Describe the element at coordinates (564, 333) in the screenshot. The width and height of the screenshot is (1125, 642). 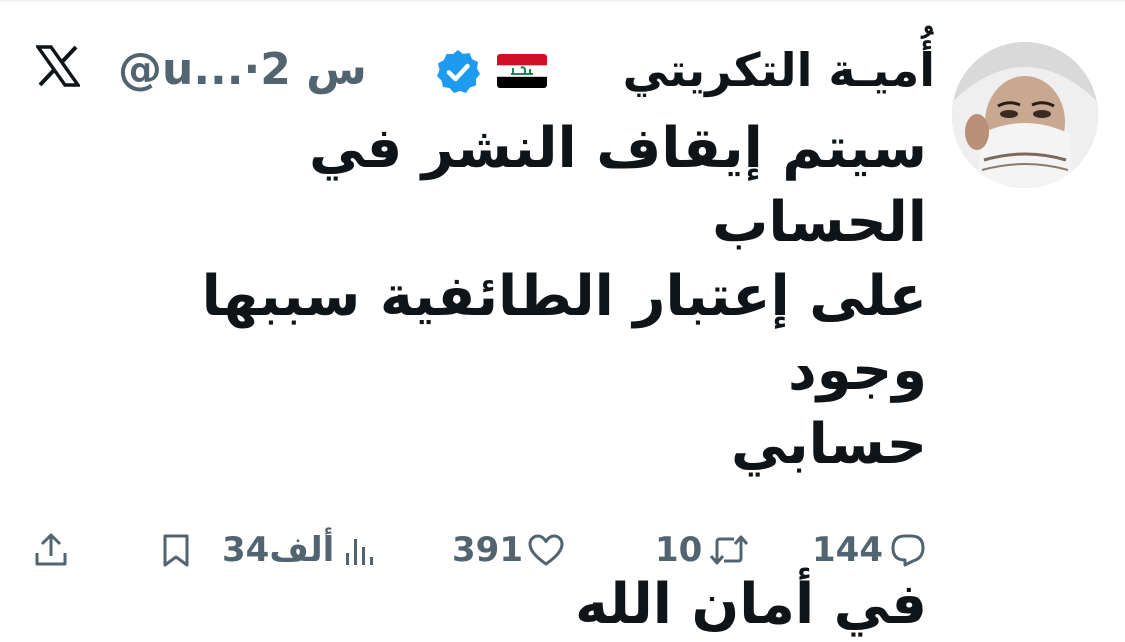
I see `tweet-text-line: على إعتبار الطائفية سببها وجود` at that location.